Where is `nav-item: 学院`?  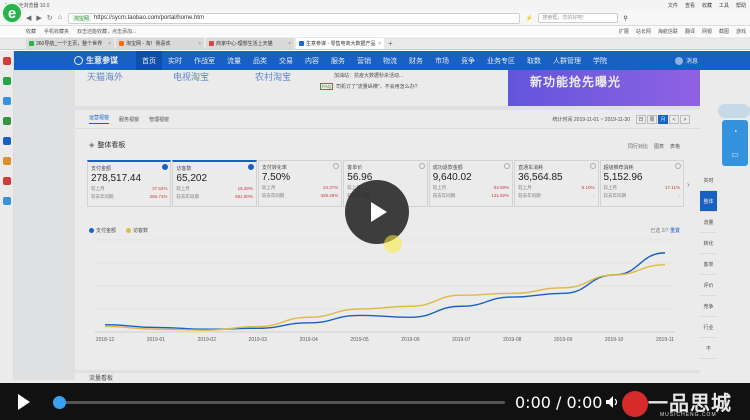
nav-item: 学院 is located at coordinates (600, 60).